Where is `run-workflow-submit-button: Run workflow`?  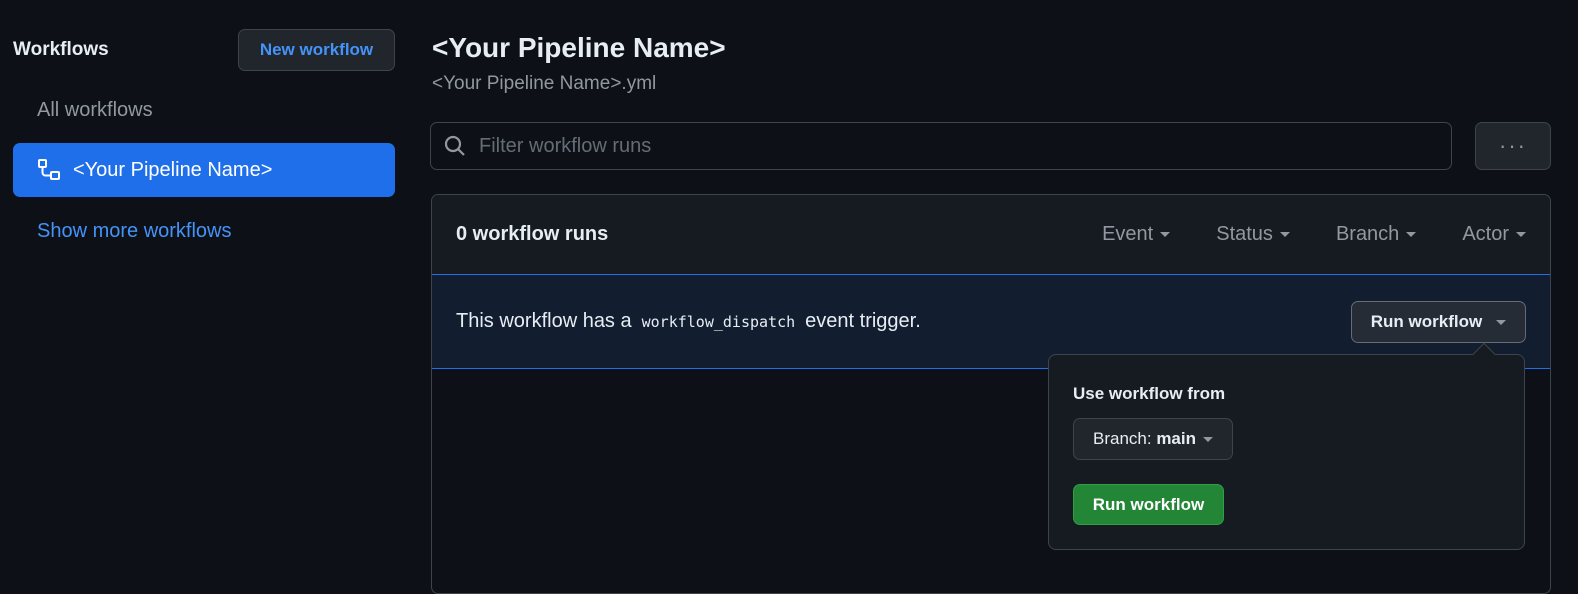 run-workflow-submit-button: Run workflow is located at coordinates (1148, 504).